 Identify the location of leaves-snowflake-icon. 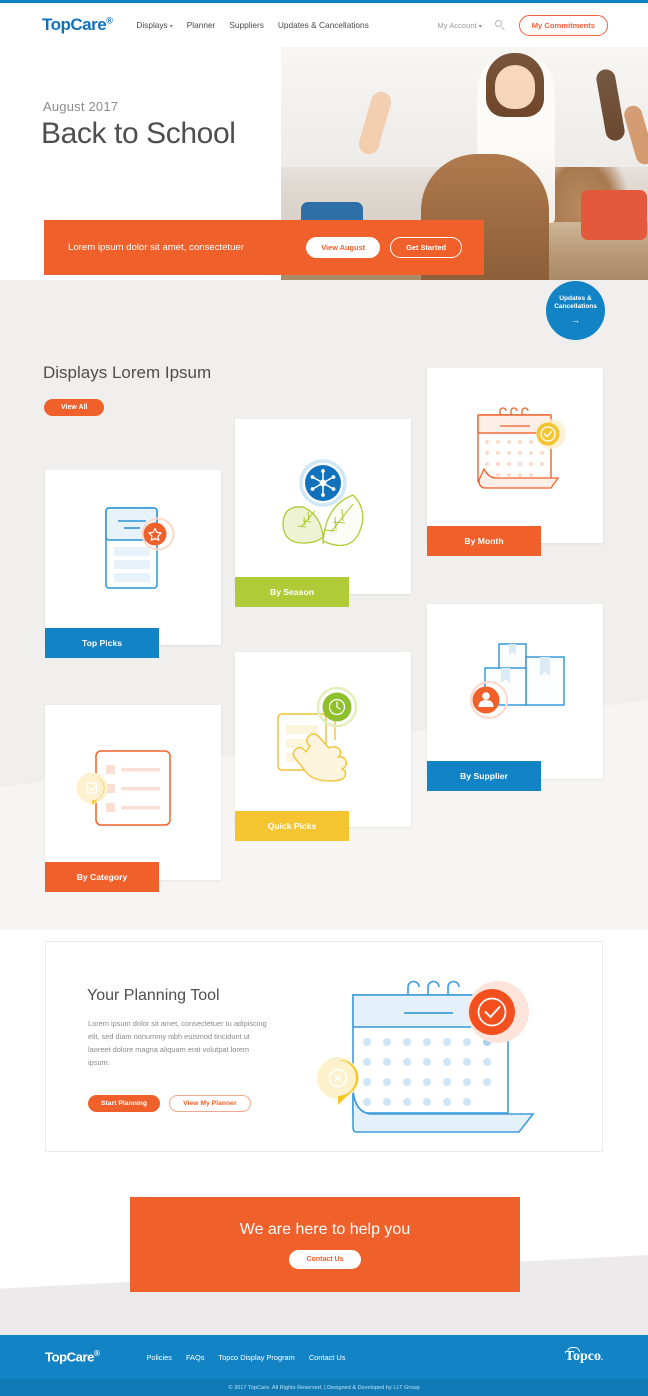
(323, 503).